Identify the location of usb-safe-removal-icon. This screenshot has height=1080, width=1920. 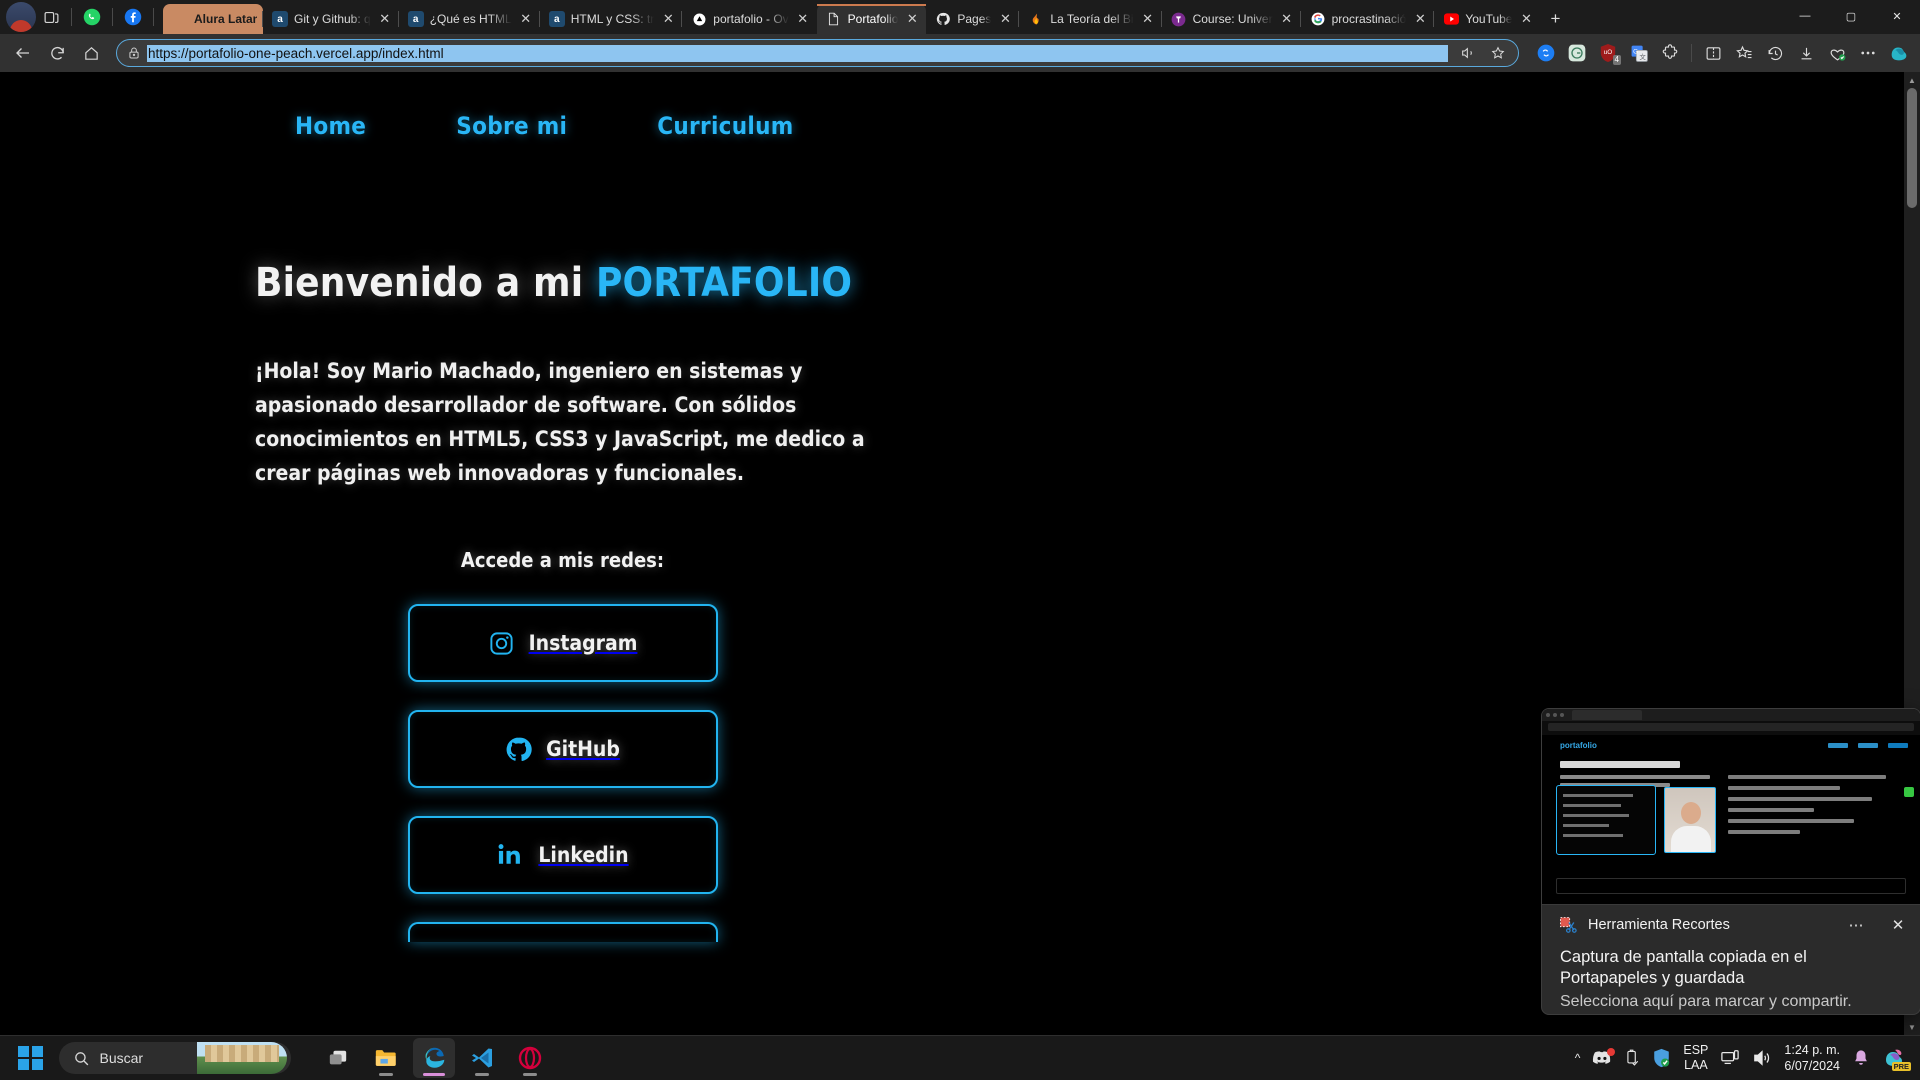
(1632, 1058).